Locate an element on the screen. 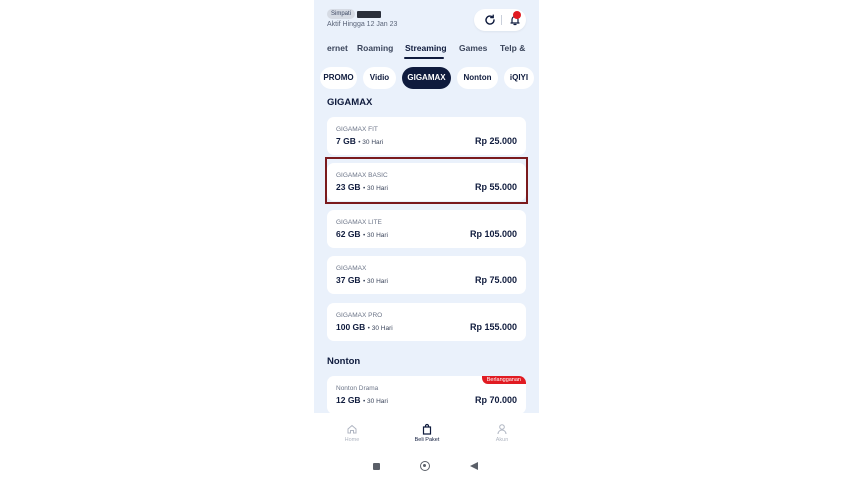 The width and height of the screenshot is (852, 480). tab-internet: ernet is located at coordinates (337, 48).